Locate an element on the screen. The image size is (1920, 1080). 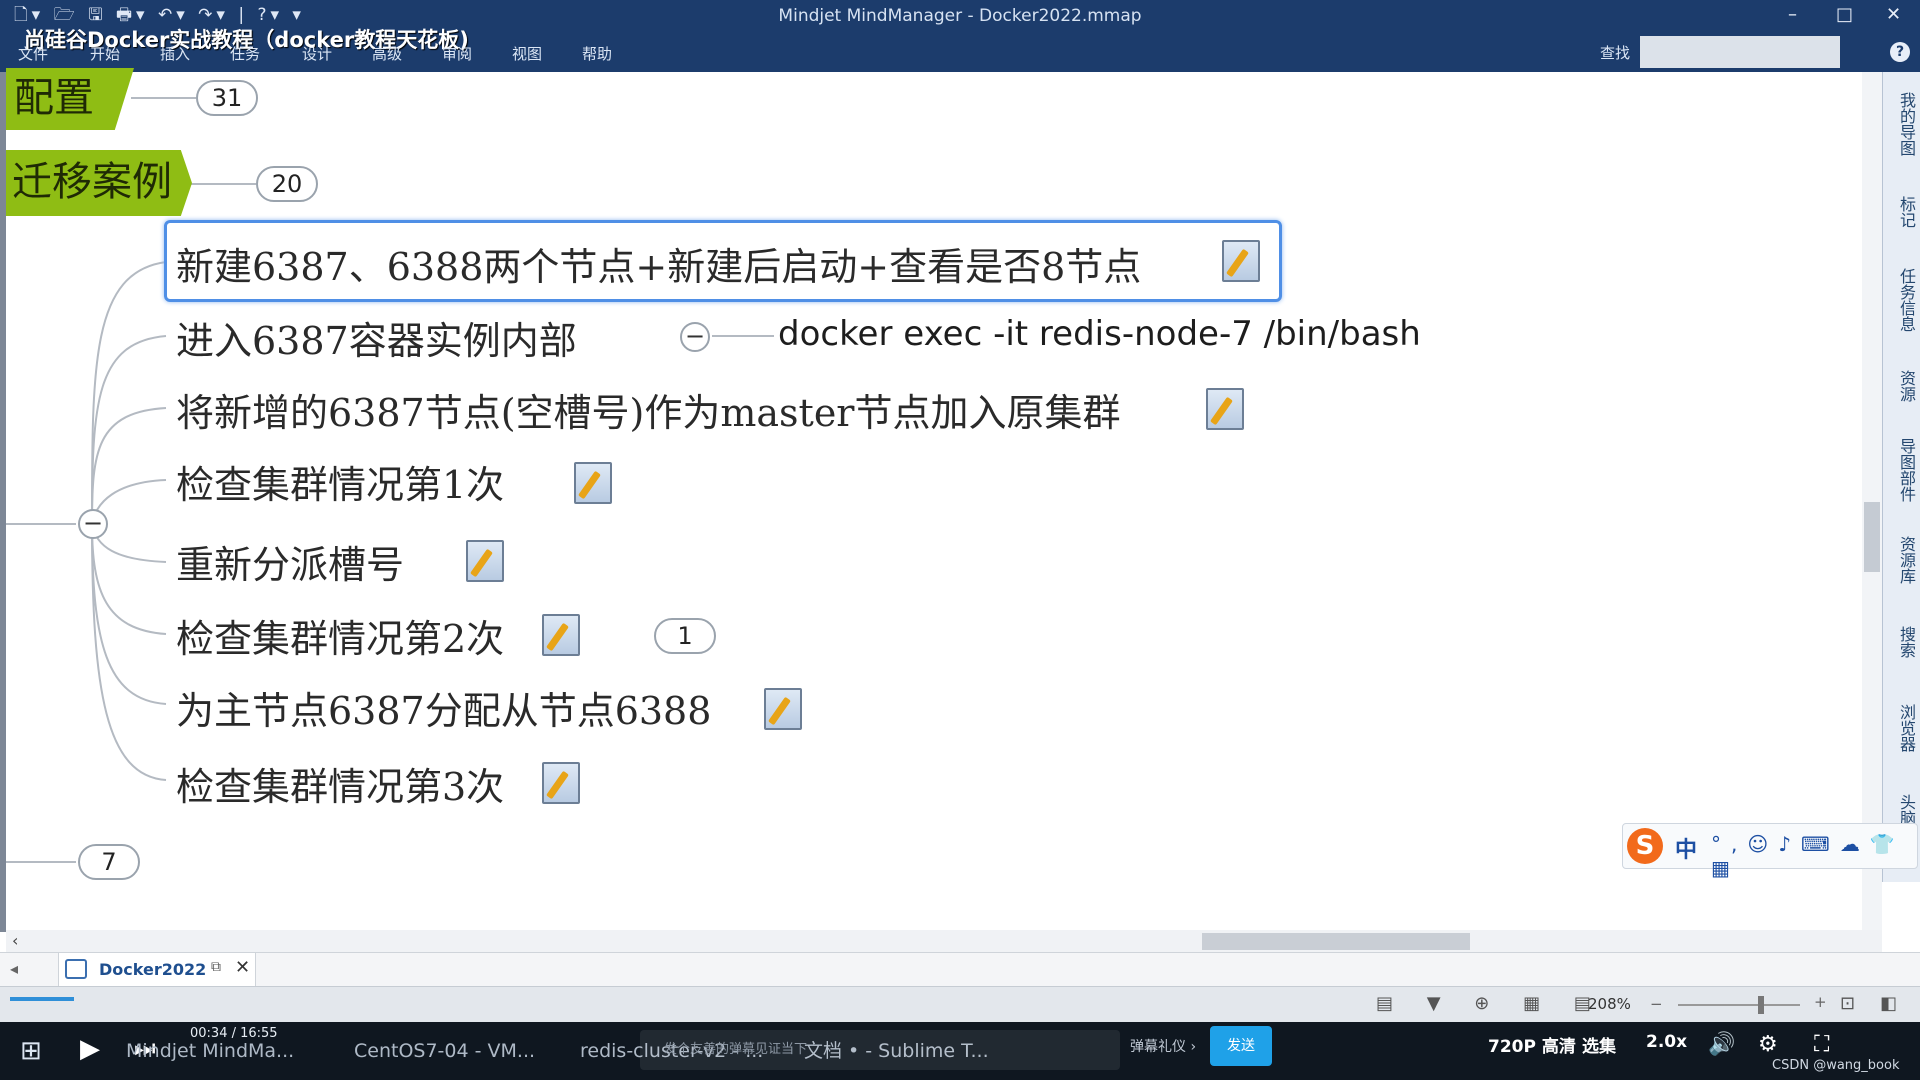
ime-tool-icons: °,☺♪⌨☁👕▦ is located at coordinates (1814, 856).